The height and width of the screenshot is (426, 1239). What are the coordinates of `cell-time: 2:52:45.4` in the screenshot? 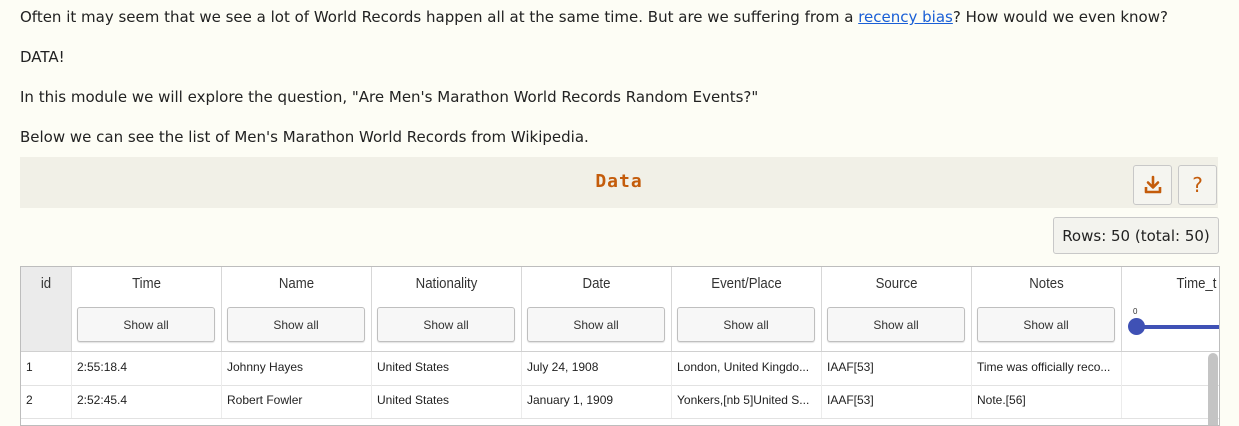 It's located at (147, 401).